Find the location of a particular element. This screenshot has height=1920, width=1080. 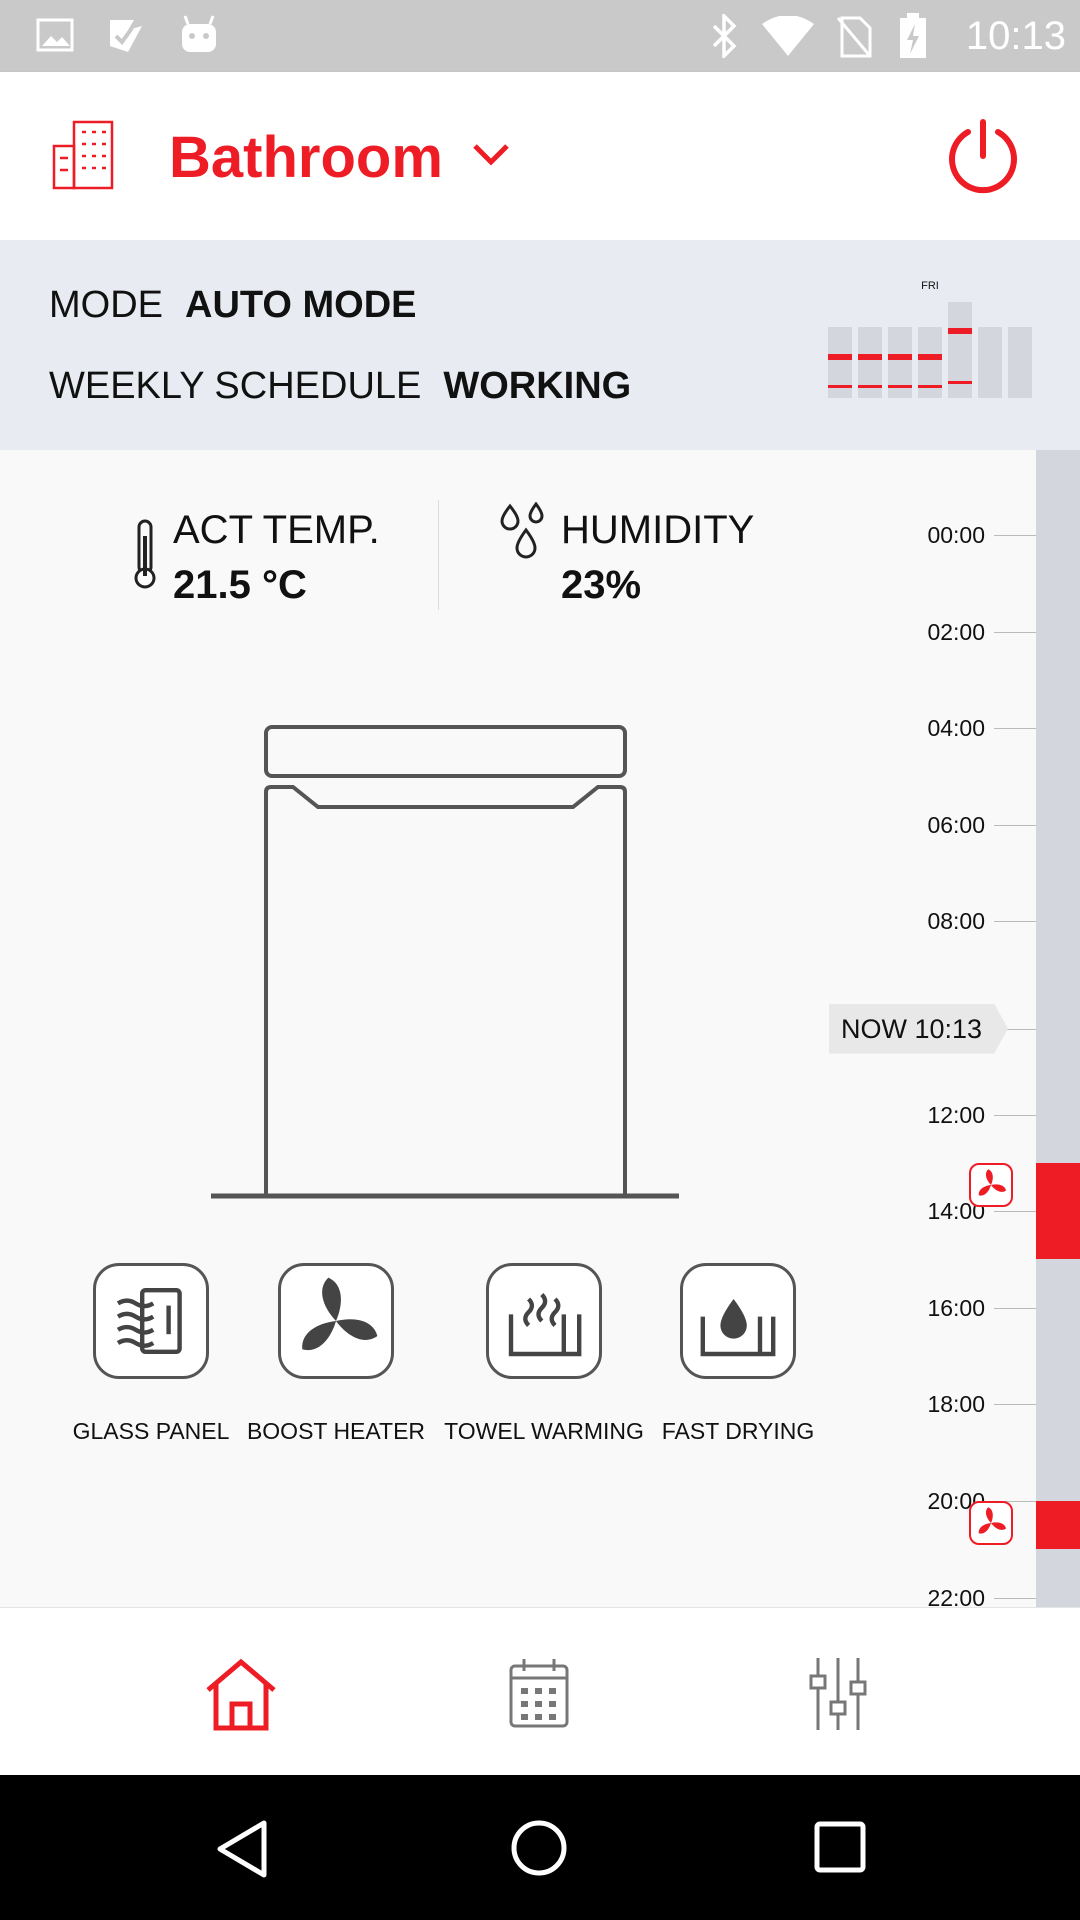

hour-label: 14:00 is located at coordinates (956, 1211).